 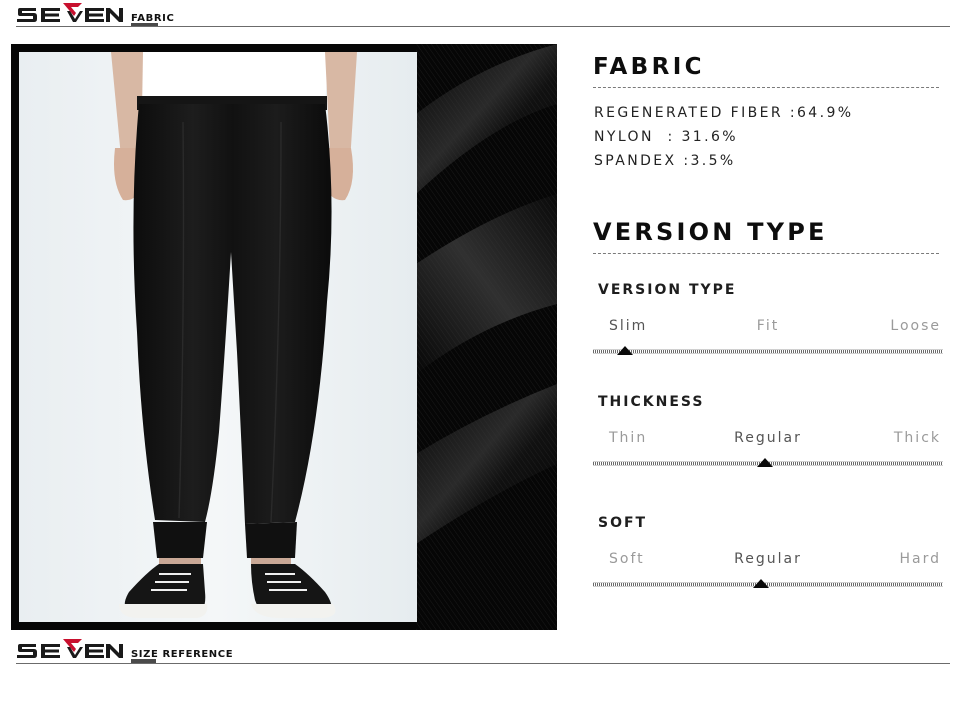 I want to click on fabric-heading: FABRIC, so click(x=649, y=67).